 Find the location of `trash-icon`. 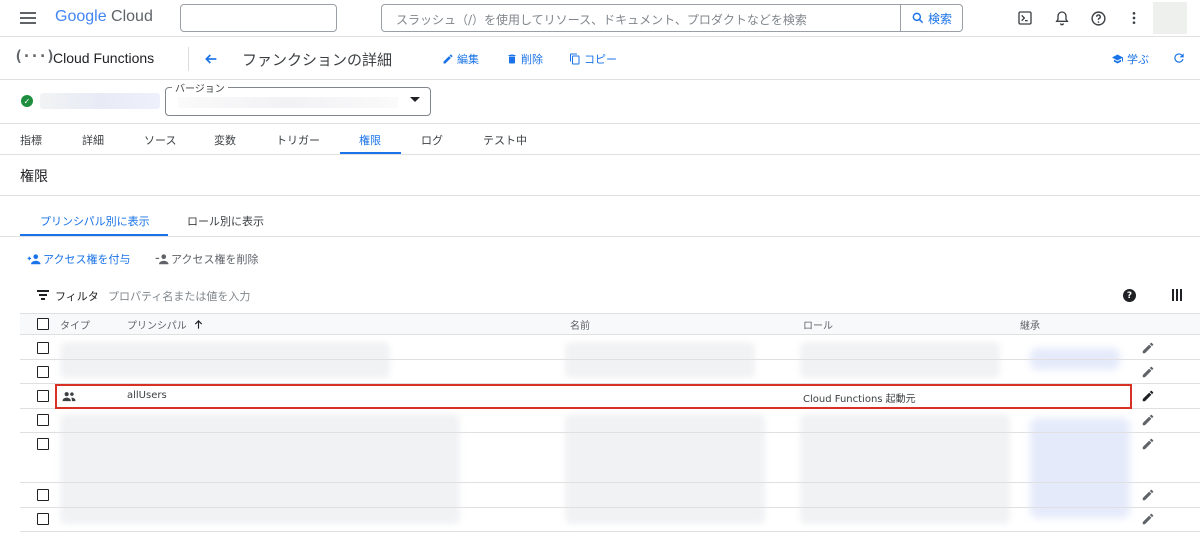

trash-icon is located at coordinates (512, 59).